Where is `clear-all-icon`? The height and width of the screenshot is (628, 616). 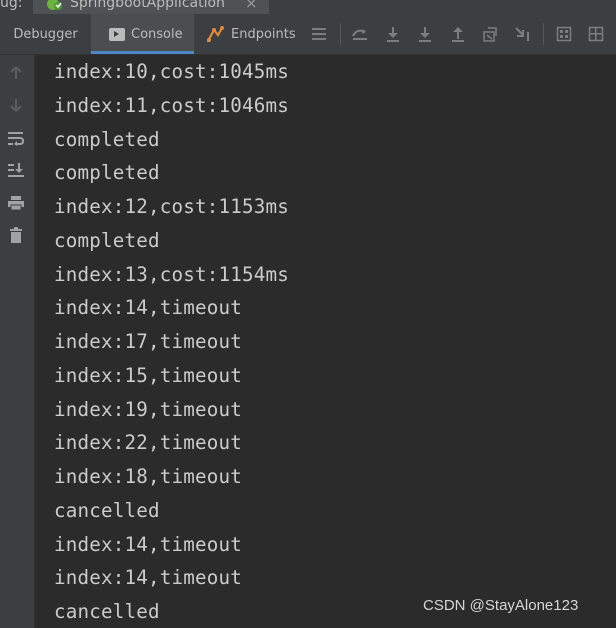 clear-all-icon is located at coordinates (16, 235).